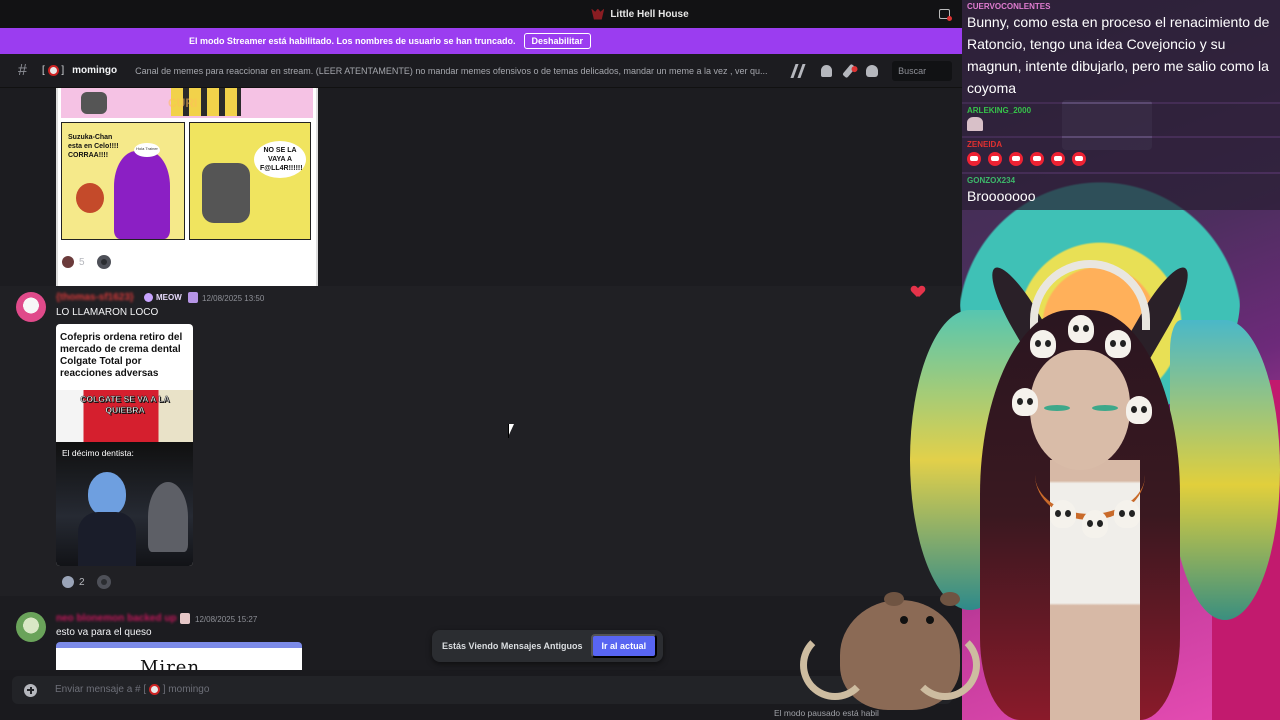  I want to click on bell-icon, so click(827, 70).